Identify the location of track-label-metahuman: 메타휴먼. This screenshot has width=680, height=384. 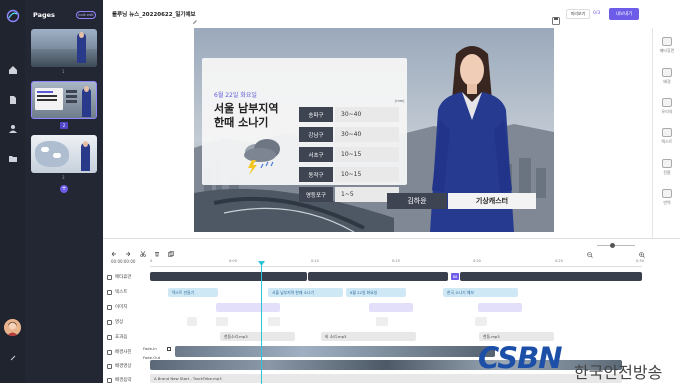
(119, 277).